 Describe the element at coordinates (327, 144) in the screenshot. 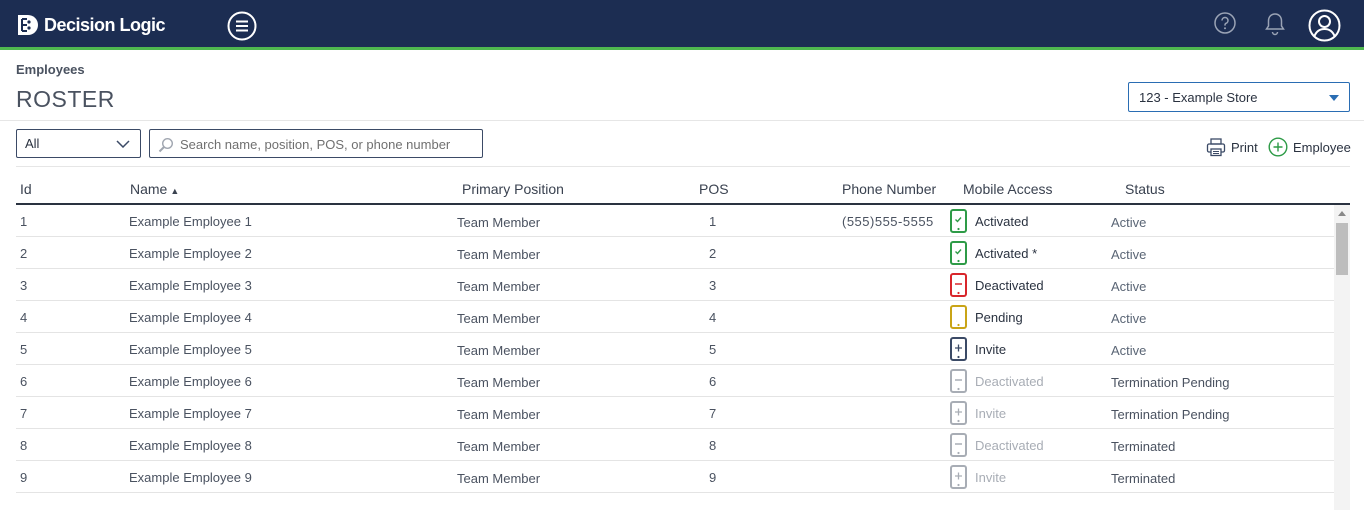

I see `search-input` at that location.